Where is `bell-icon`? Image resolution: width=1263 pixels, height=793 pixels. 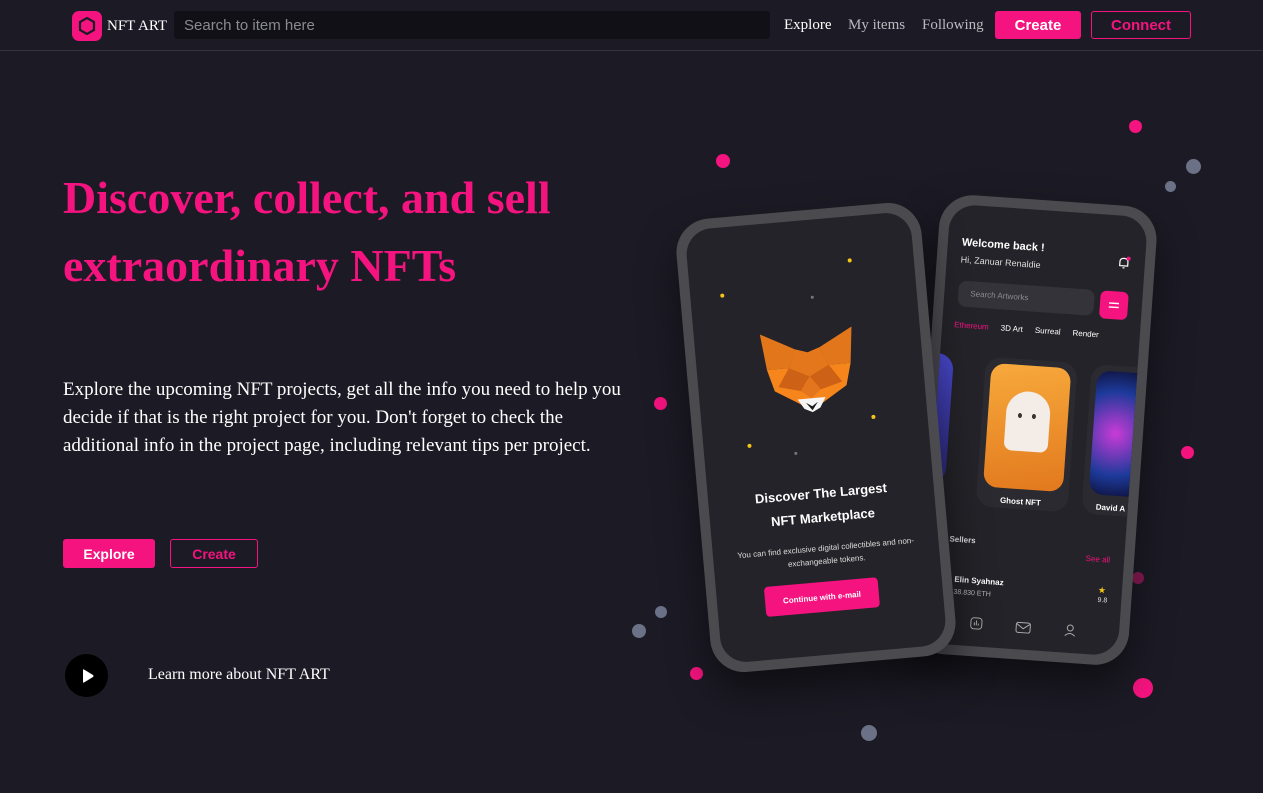 bell-icon is located at coordinates (1125, 262).